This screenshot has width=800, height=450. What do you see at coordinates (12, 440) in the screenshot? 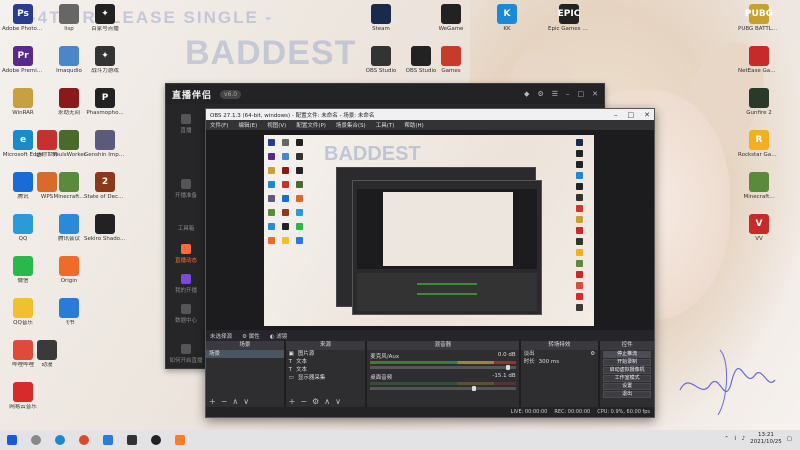
I see `start-button` at bounding box center [12, 440].